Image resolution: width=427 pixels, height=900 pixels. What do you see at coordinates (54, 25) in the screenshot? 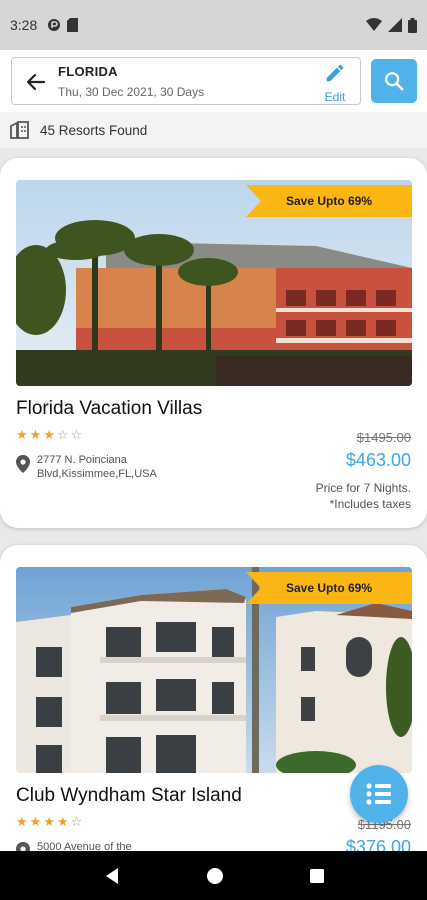
I see `app-notification-icon` at bounding box center [54, 25].